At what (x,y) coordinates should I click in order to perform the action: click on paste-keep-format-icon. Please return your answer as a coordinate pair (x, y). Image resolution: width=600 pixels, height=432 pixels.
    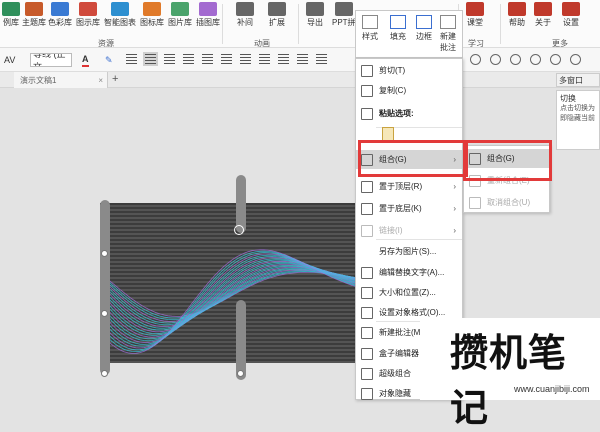
    Looking at the image, I should click on (388, 134).